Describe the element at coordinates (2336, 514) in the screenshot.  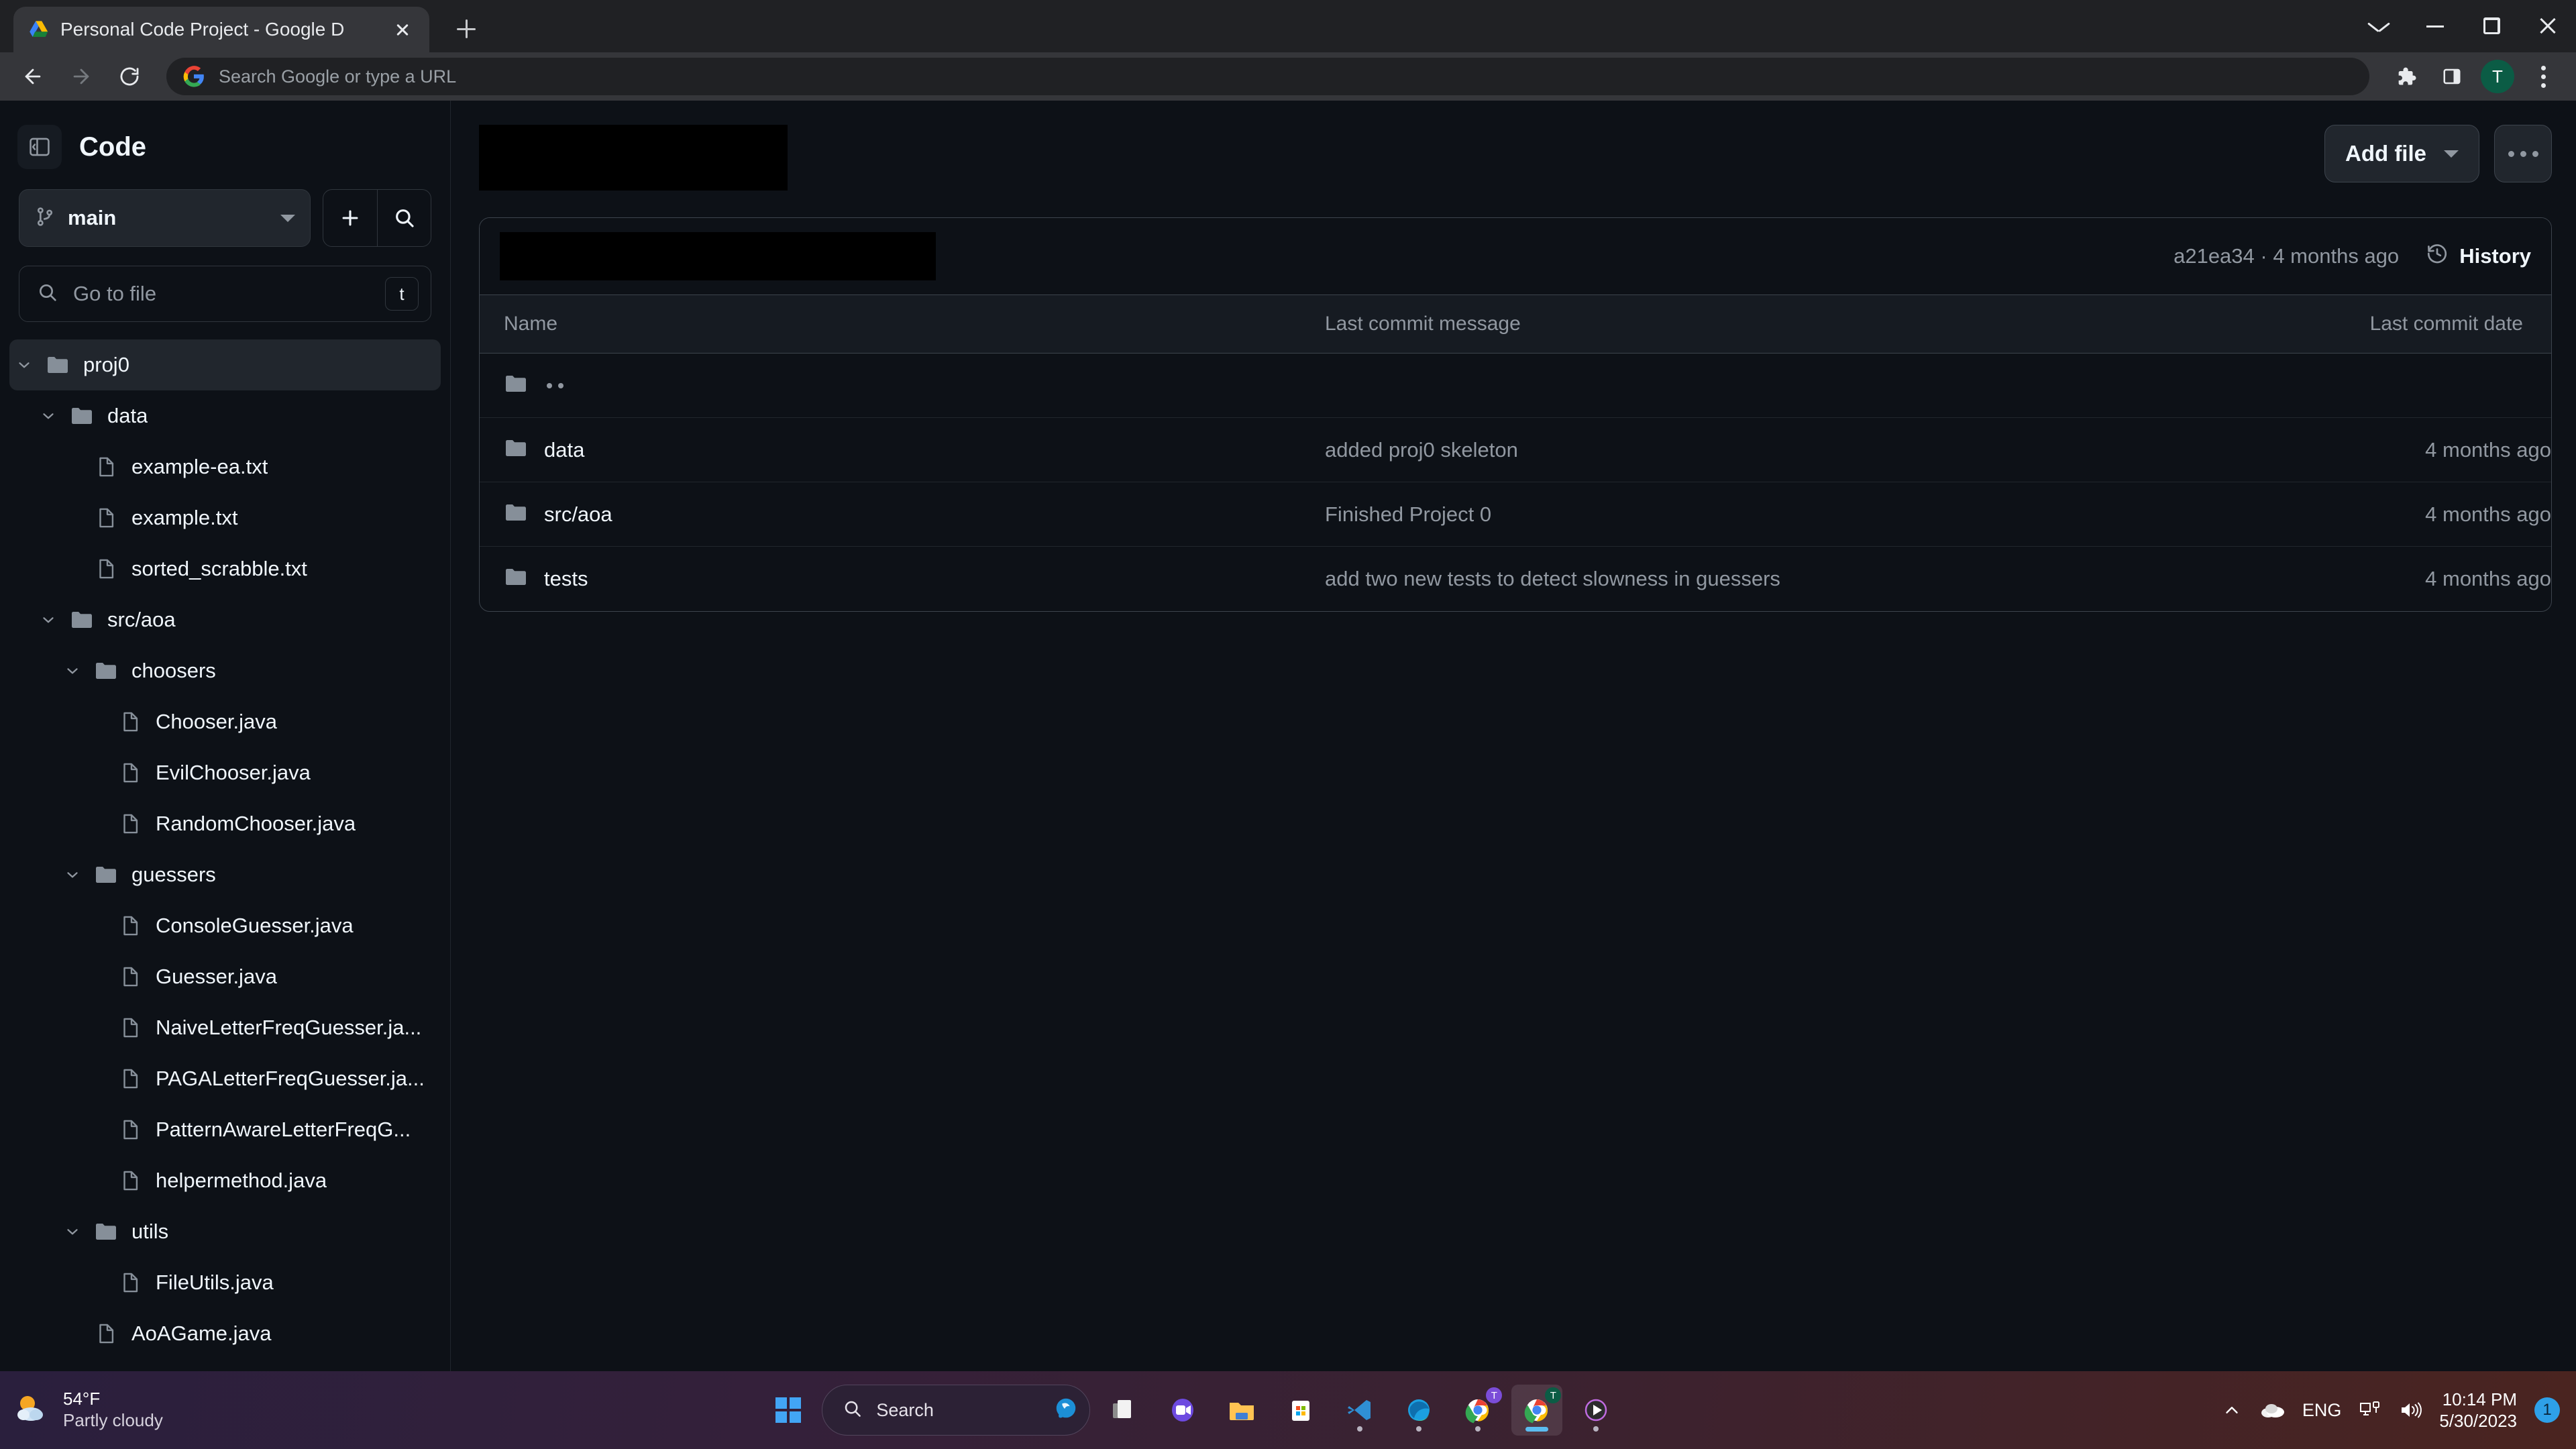
I see `commit-date-cell: 4 months ago` at that location.